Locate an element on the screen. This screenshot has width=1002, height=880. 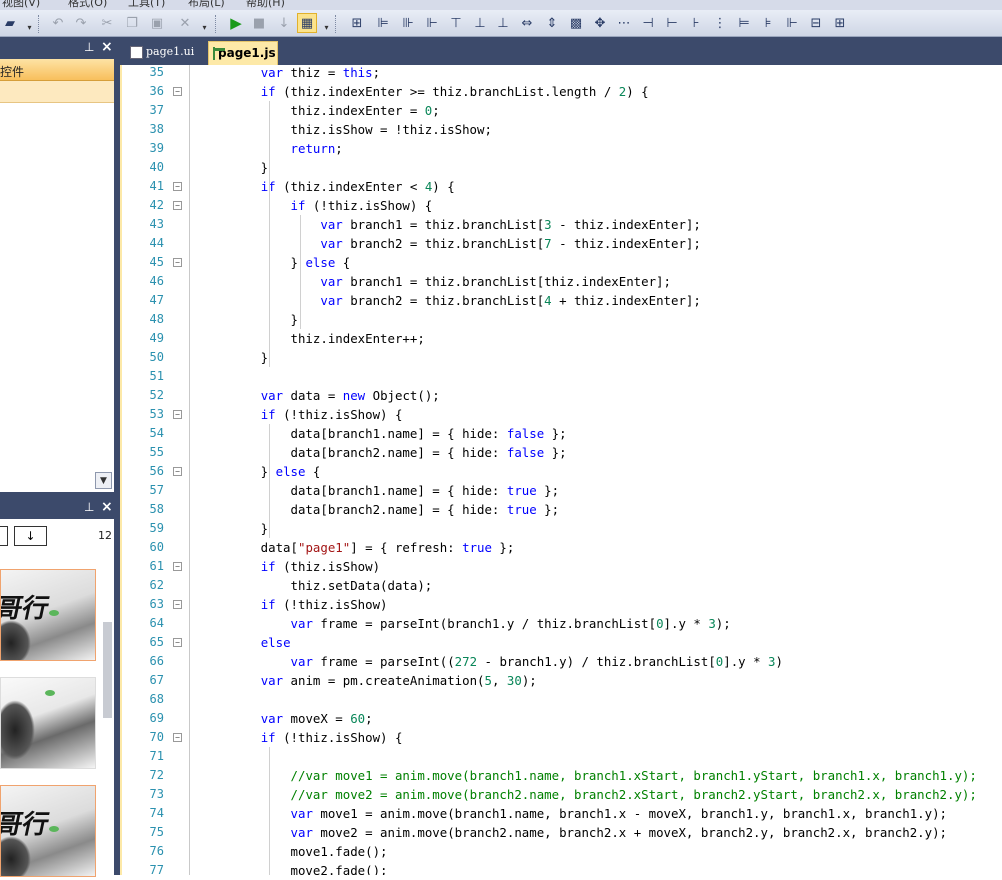
undo-icon: ↶ is located at coordinates (58, 23).